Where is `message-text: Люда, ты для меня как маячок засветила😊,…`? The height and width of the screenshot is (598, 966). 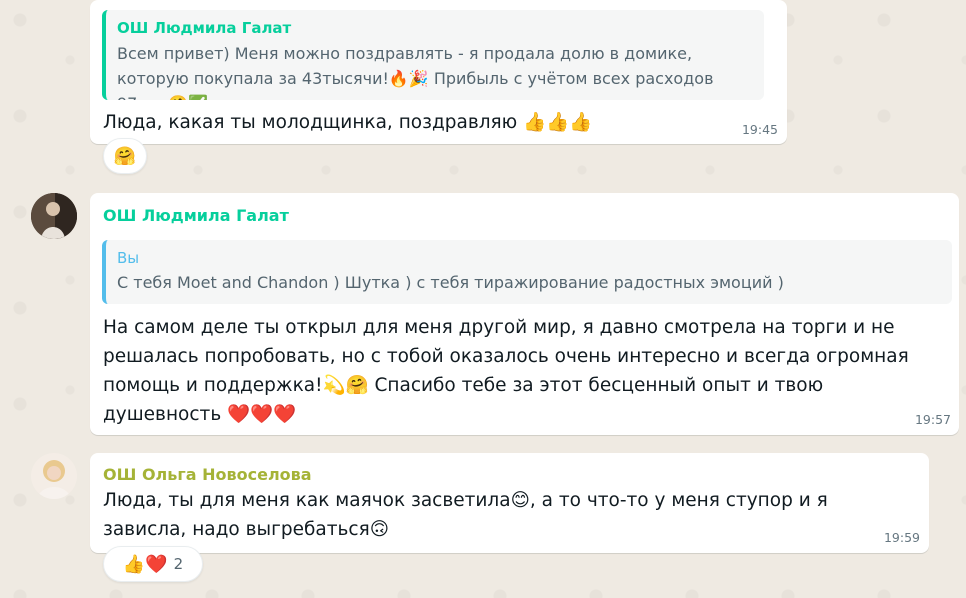 message-text: Люда, ты для меня как маячок засветила😊,… is located at coordinates (465, 515).